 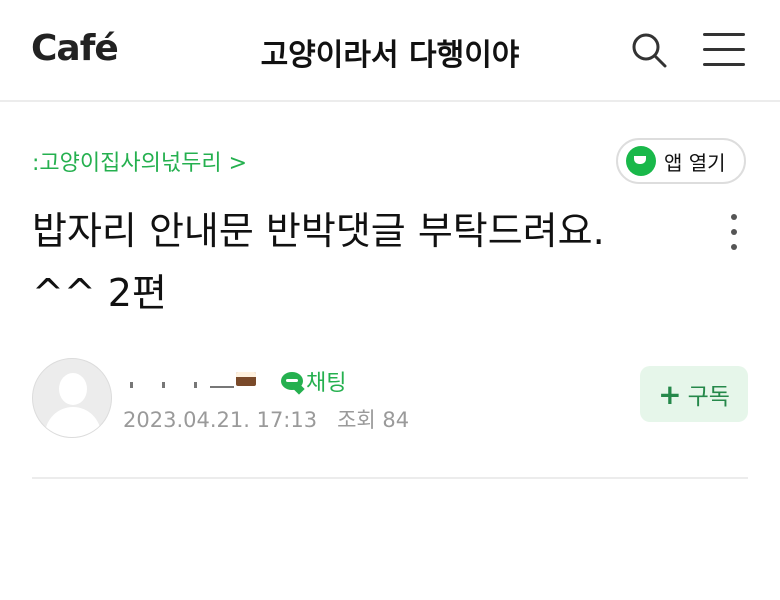 What do you see at coordinates (246, 379) in the screenshot?
I see `cake-badge-icon` at bounding box center [246, 379].